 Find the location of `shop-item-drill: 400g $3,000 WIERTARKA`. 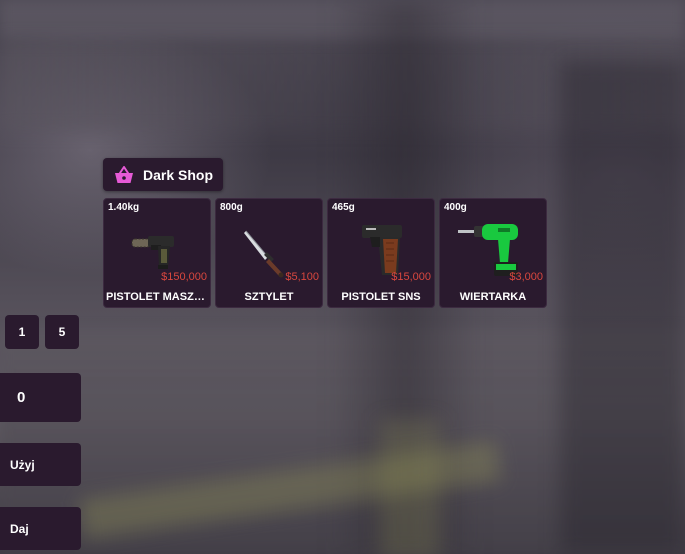

shop-item-drill: 400g $3,000 WIERTARKA is located at coordinates (493, 253).